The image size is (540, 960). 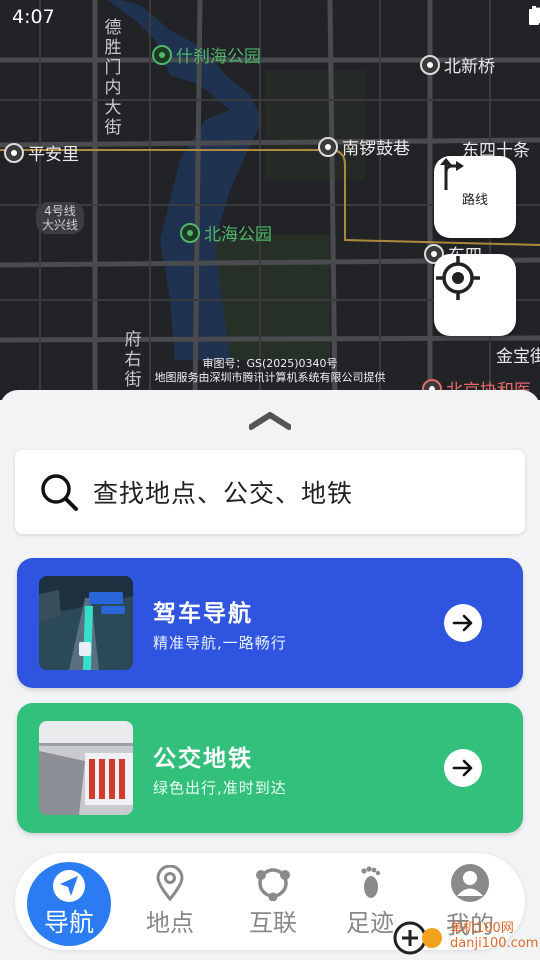 What do you see at coordinates (534, 15) in the screenshot?
I see `battery-icon` at bounding box center [534, 15].